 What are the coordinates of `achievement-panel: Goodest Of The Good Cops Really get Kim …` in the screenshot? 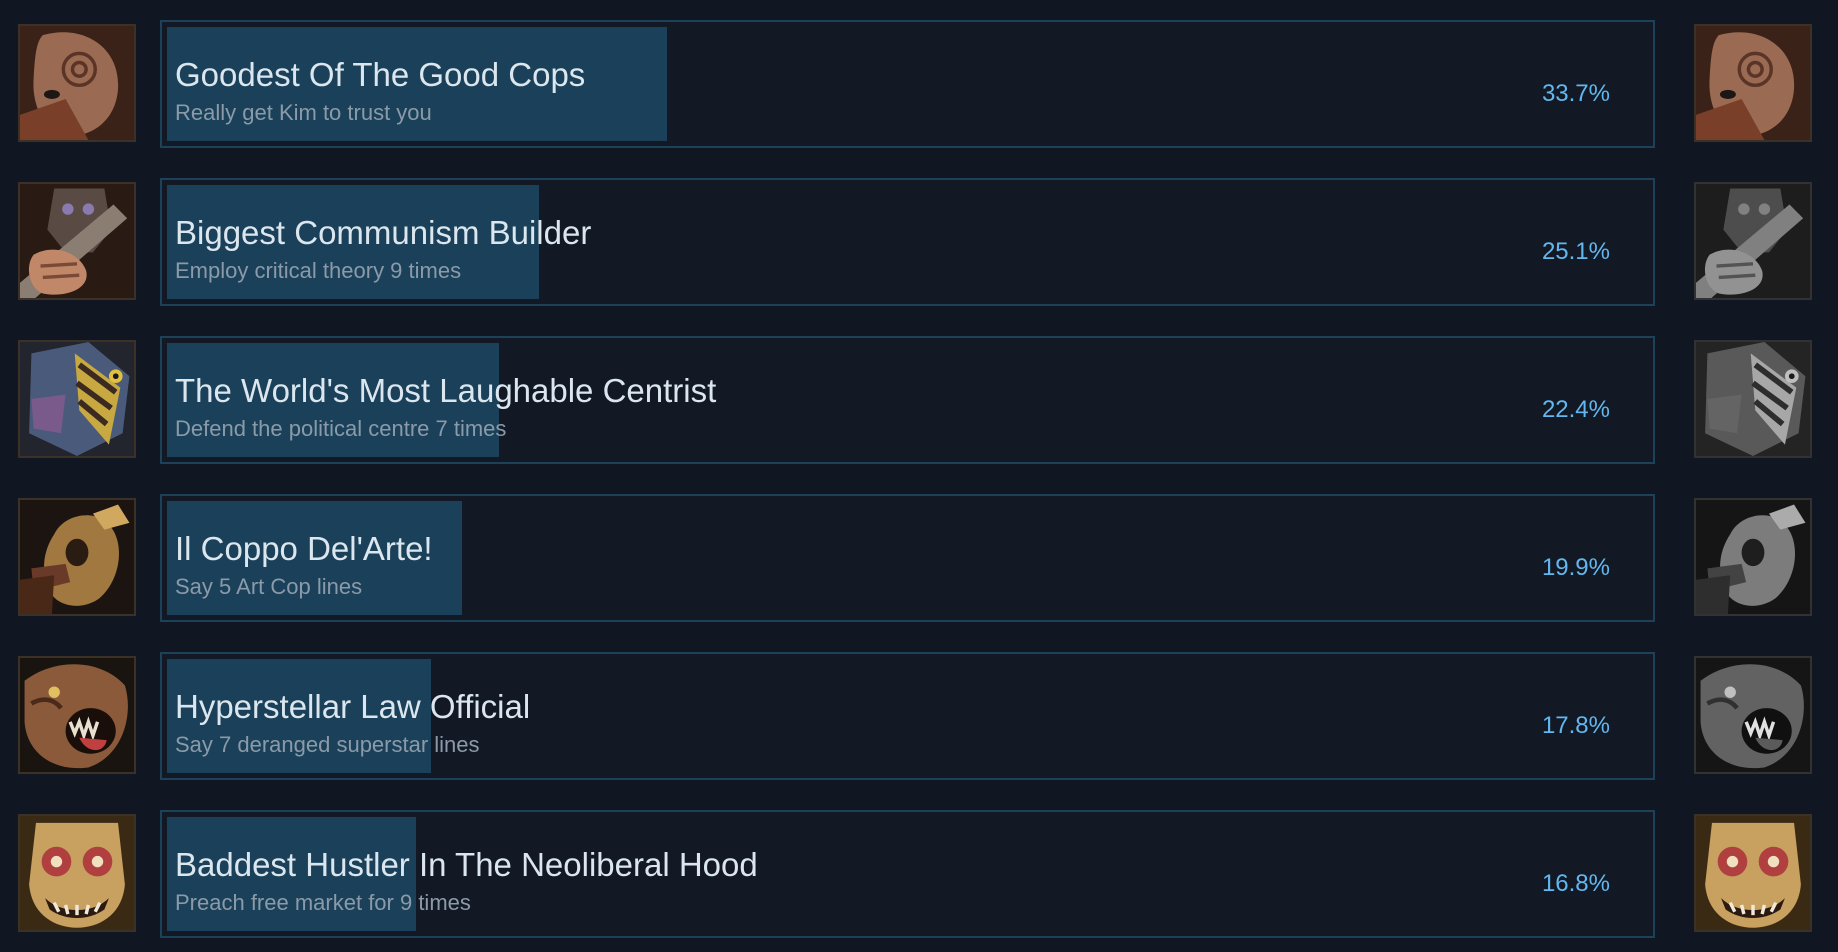 It's located at (907, 84).